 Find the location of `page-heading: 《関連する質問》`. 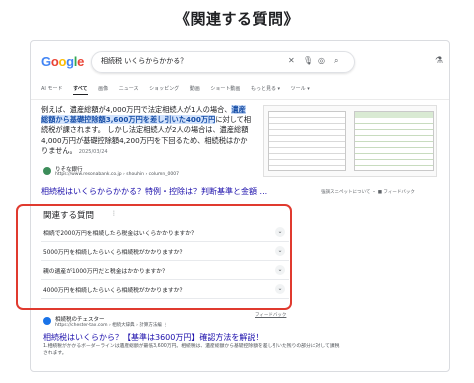

page-heading: 《関連する質問》 is located at coordinates (236, 19).